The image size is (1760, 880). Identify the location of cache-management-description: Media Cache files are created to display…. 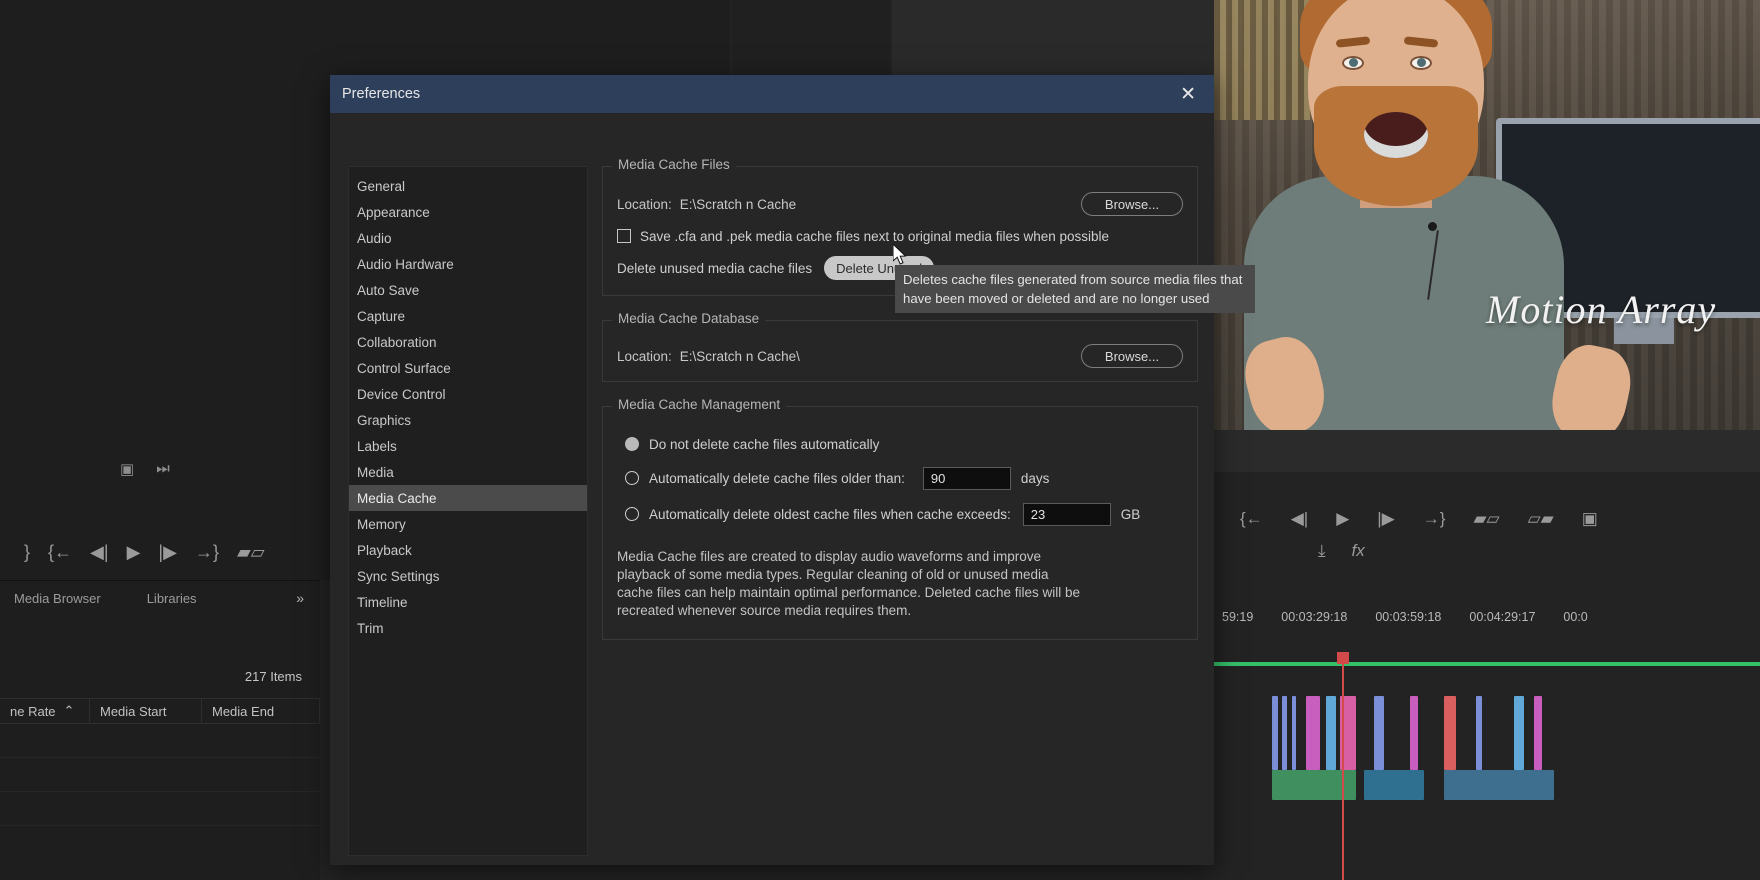
(848, 583).